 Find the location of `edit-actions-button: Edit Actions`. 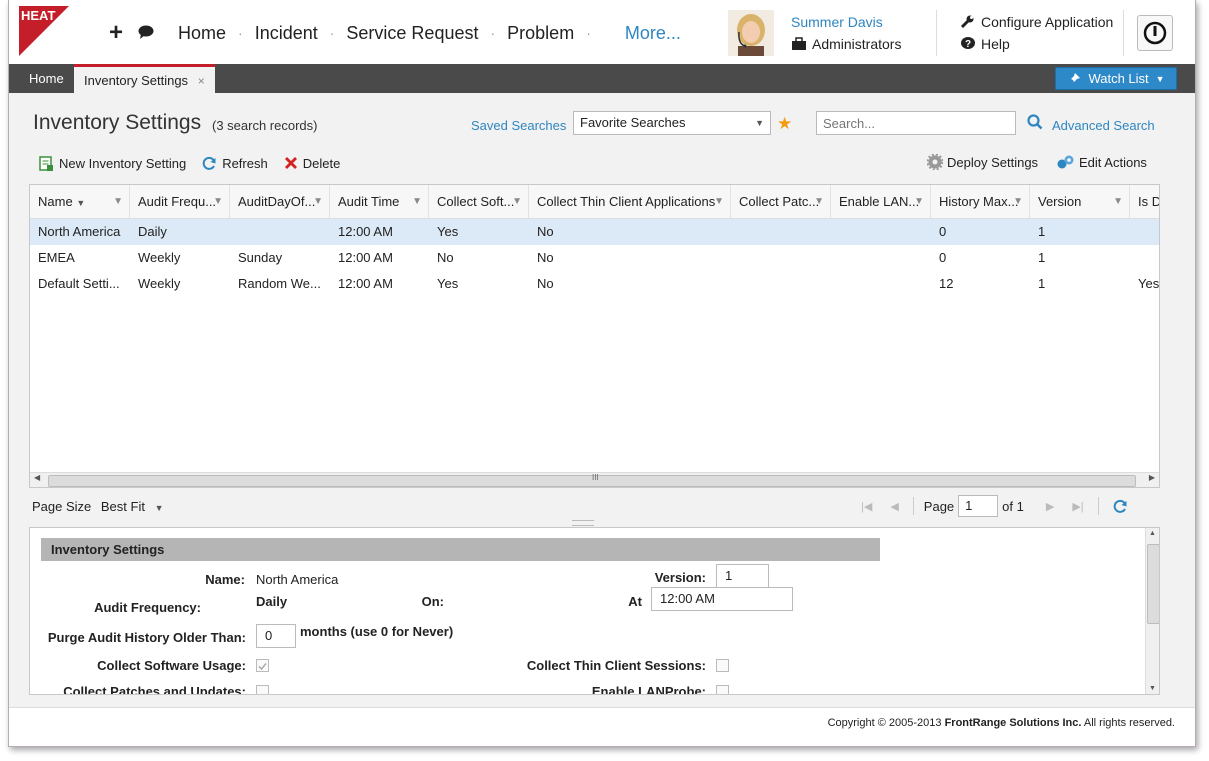

edit-actions-button: Edit Actions is located at coordinates (1102, 162).